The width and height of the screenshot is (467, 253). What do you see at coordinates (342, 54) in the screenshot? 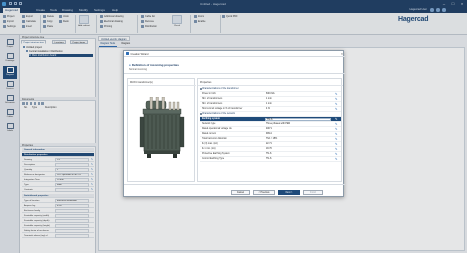
I see `close-icon: ×` at bounding box center [342, 54].